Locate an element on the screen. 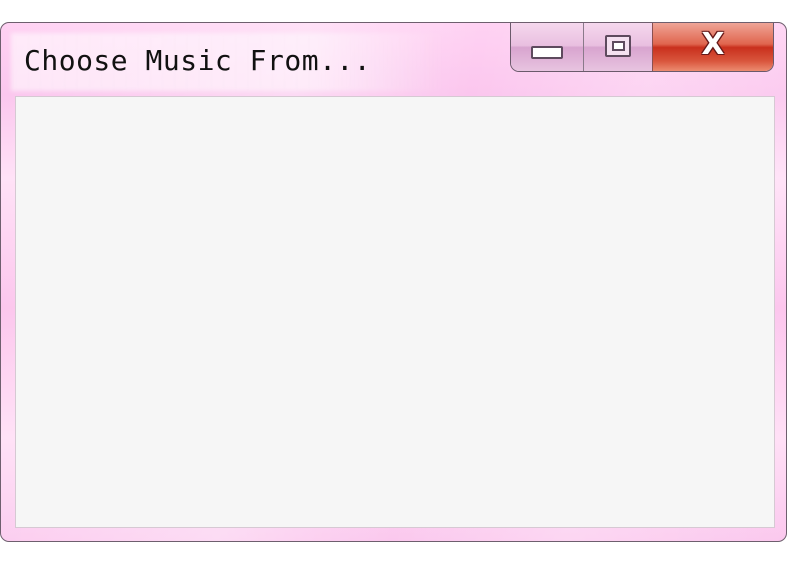  window-controls: X is located at coordinates (642, 47).